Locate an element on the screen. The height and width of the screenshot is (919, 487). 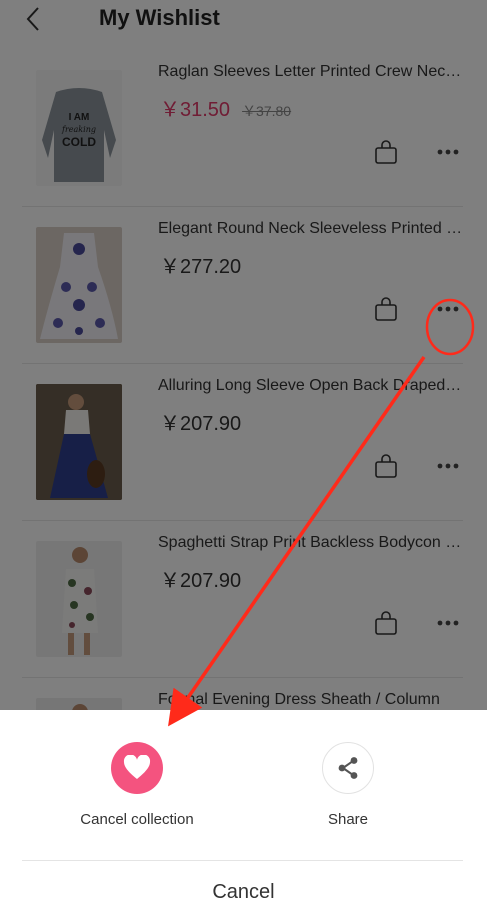
heart-icon is located at coordinates (137, 768).